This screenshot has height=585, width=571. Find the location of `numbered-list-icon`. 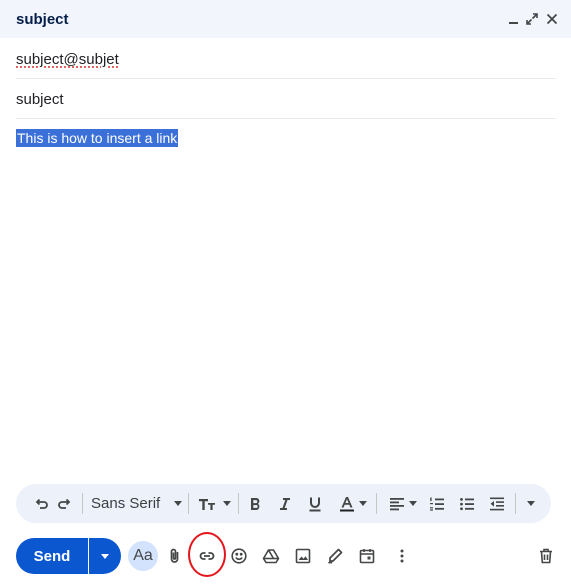

numbered-list-icon is located at coordinates (437, 503).